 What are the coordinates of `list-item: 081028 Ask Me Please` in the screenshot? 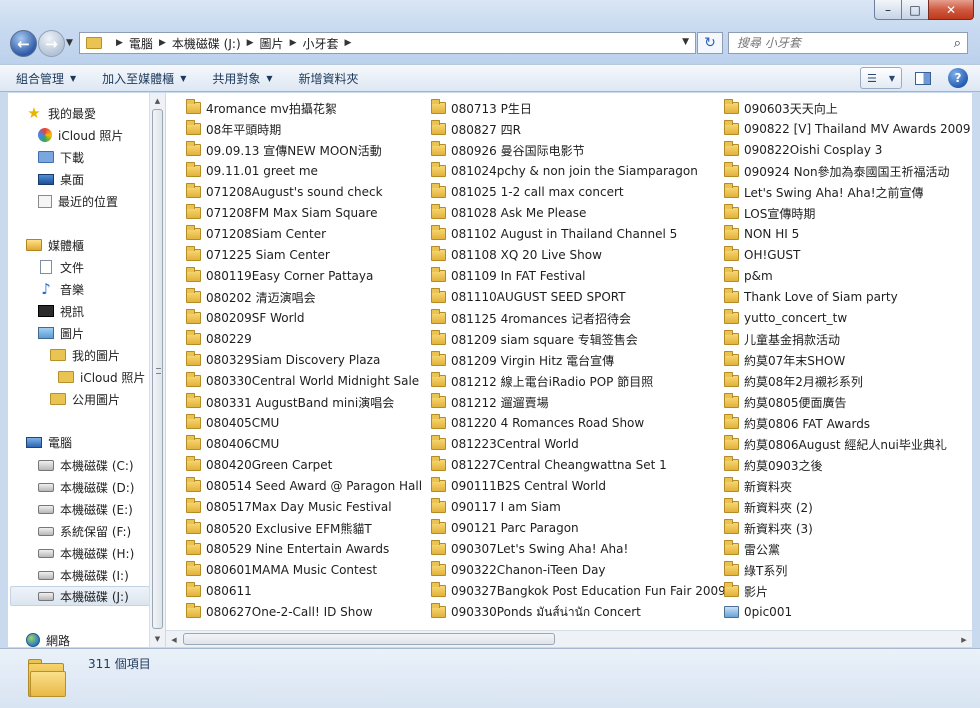 It's located at (508, 213).